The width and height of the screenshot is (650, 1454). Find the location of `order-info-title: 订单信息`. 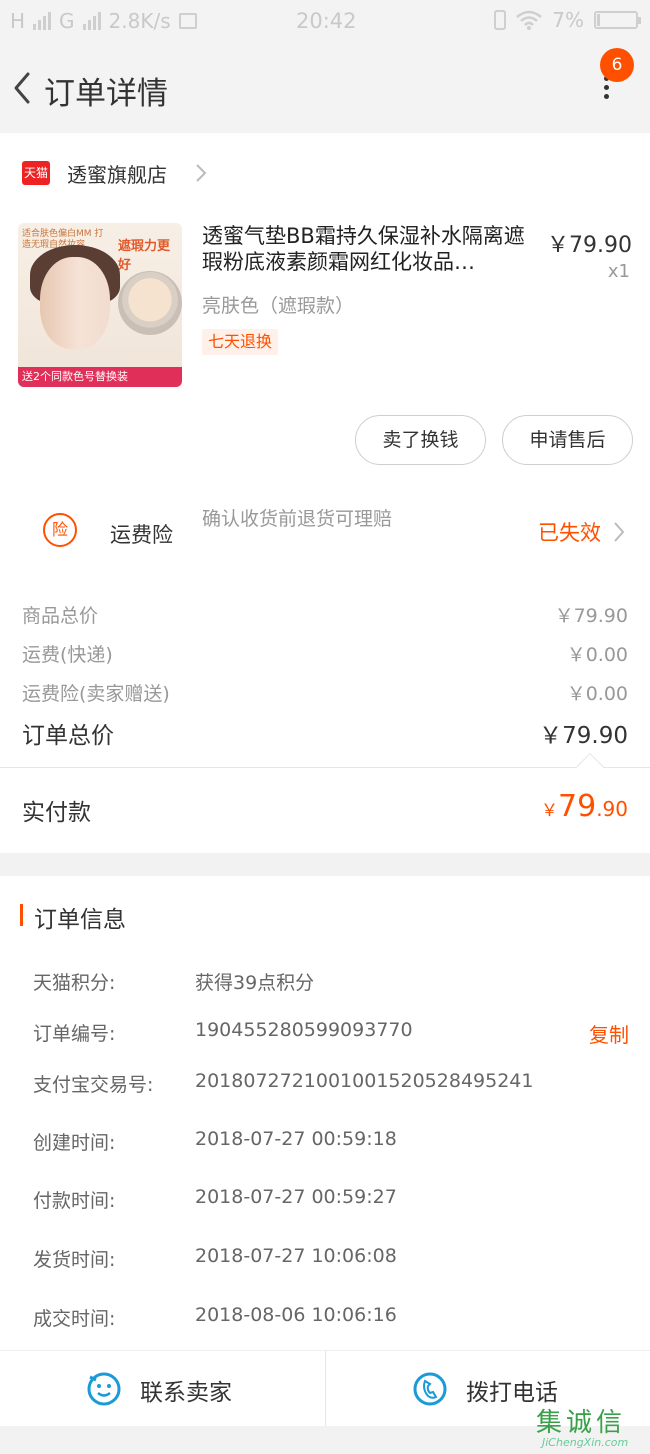

order-info-title: 订单信息 is located at coordinates (80, 920).